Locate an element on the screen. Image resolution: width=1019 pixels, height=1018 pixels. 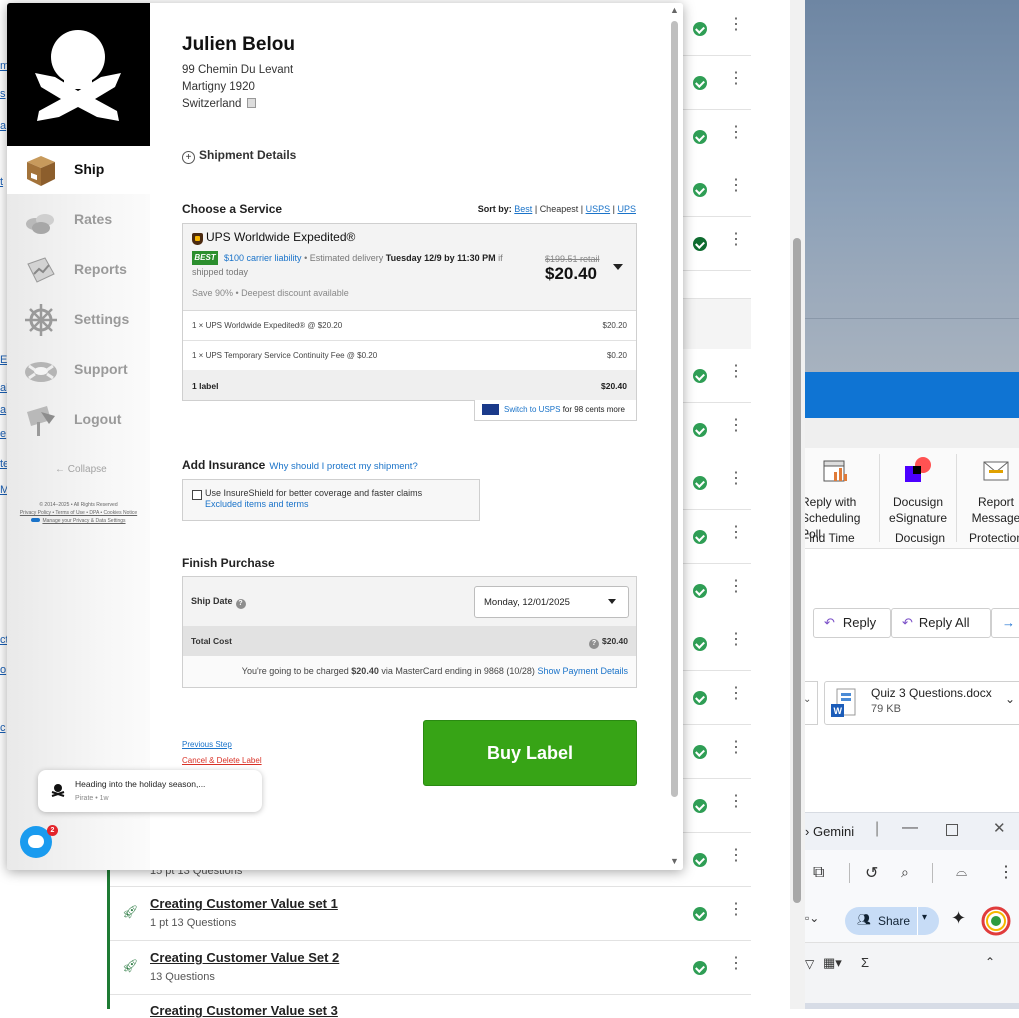
sort-best-link: Best is located at coordinates (523, 209).